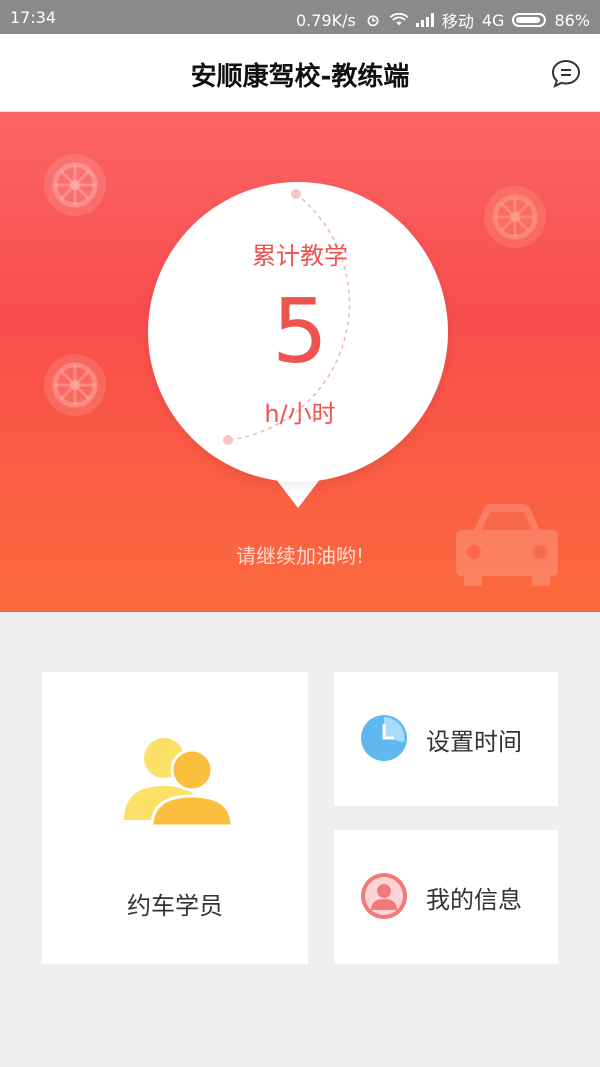 Image resolution: width=600 pixels, height=1067 pixels. Describe the element at coordinates (300, 331) in the screenshot. I see `teaching-hours-value: 5` at that location.